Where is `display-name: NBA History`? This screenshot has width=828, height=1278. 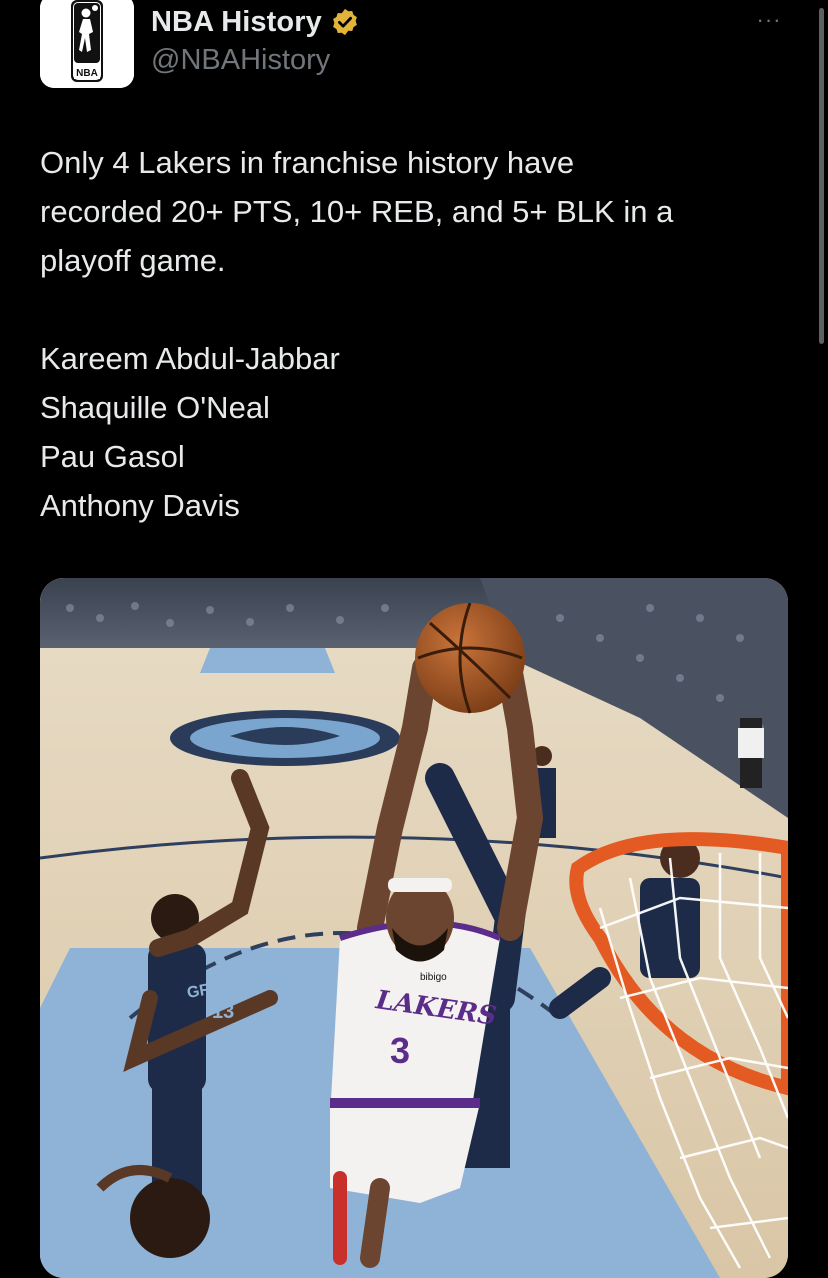
display-name: NBA History is located at coordinates (236, 22).